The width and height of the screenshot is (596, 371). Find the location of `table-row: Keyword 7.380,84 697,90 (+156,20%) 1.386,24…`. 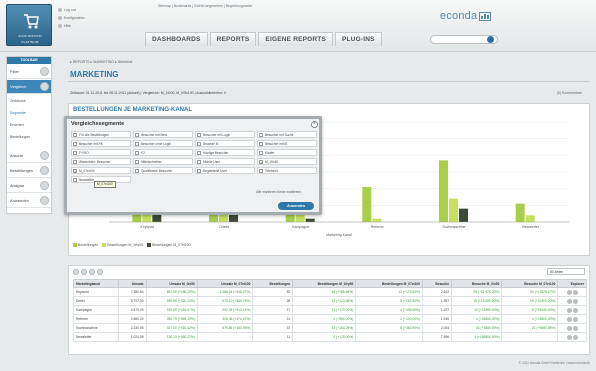

table-row: Keyword 7.380,84 697,90 (+156,20%) 1.386,24… is located at coordinates (330, 292).